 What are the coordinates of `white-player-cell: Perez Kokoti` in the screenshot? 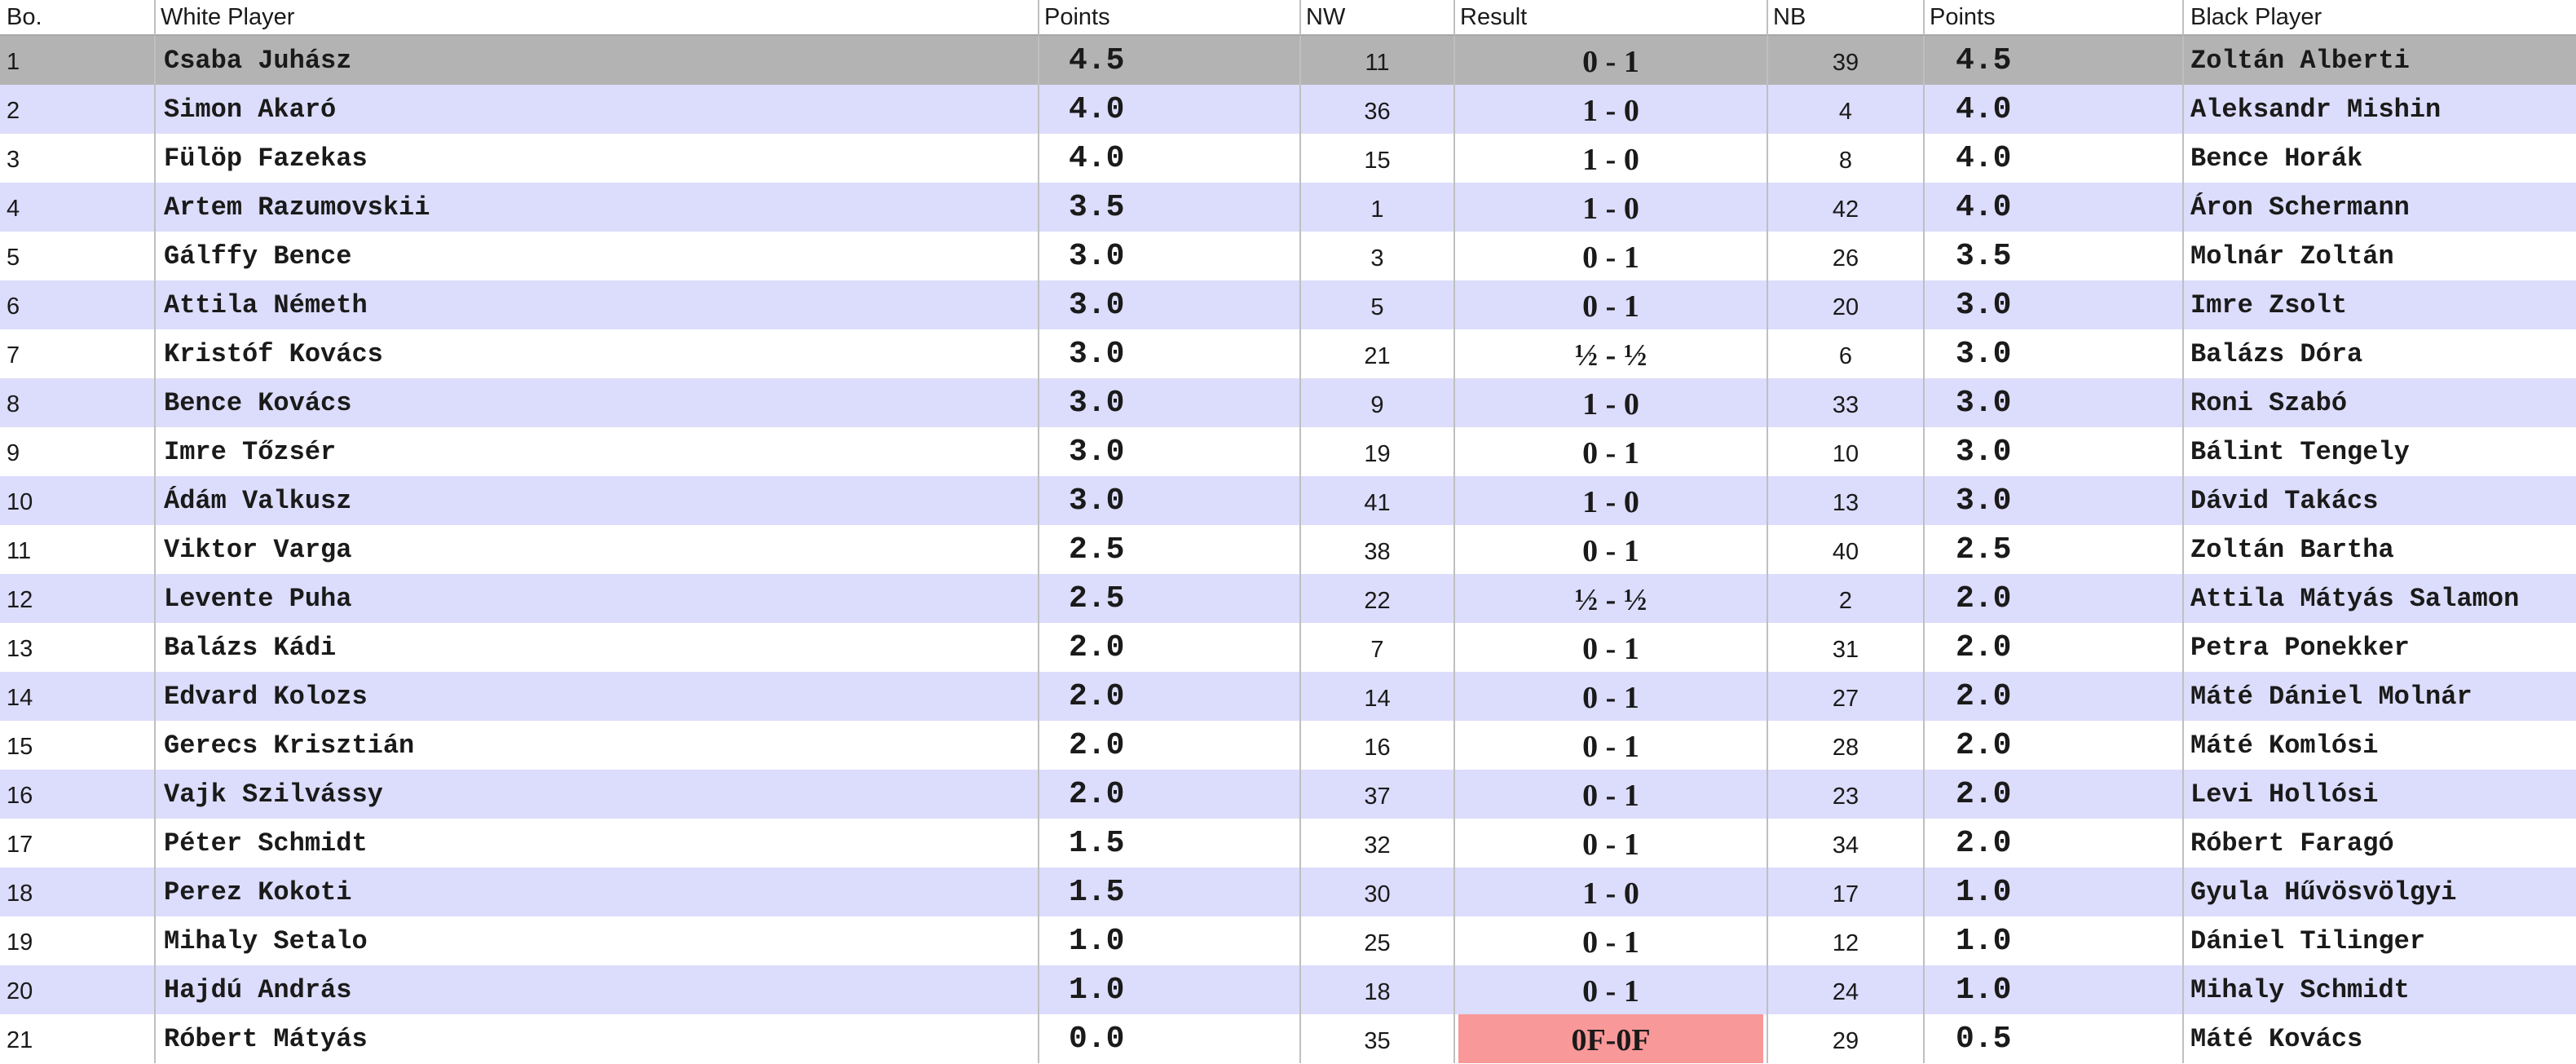 It's located at (597, 892).